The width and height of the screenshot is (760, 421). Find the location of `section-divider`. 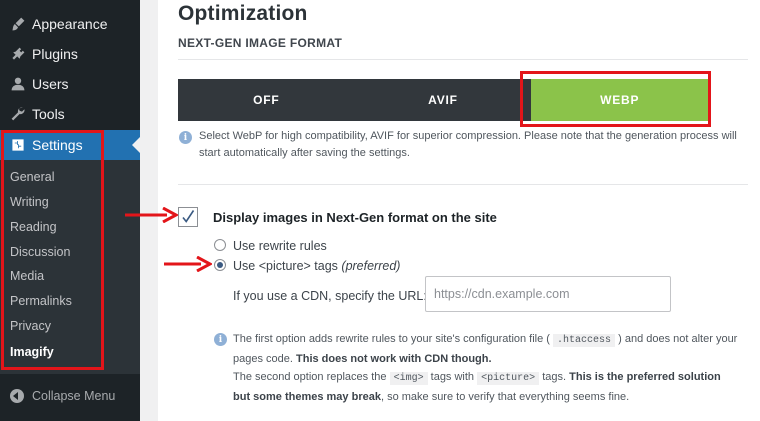

section-divider is located at coordinates (463, 59).